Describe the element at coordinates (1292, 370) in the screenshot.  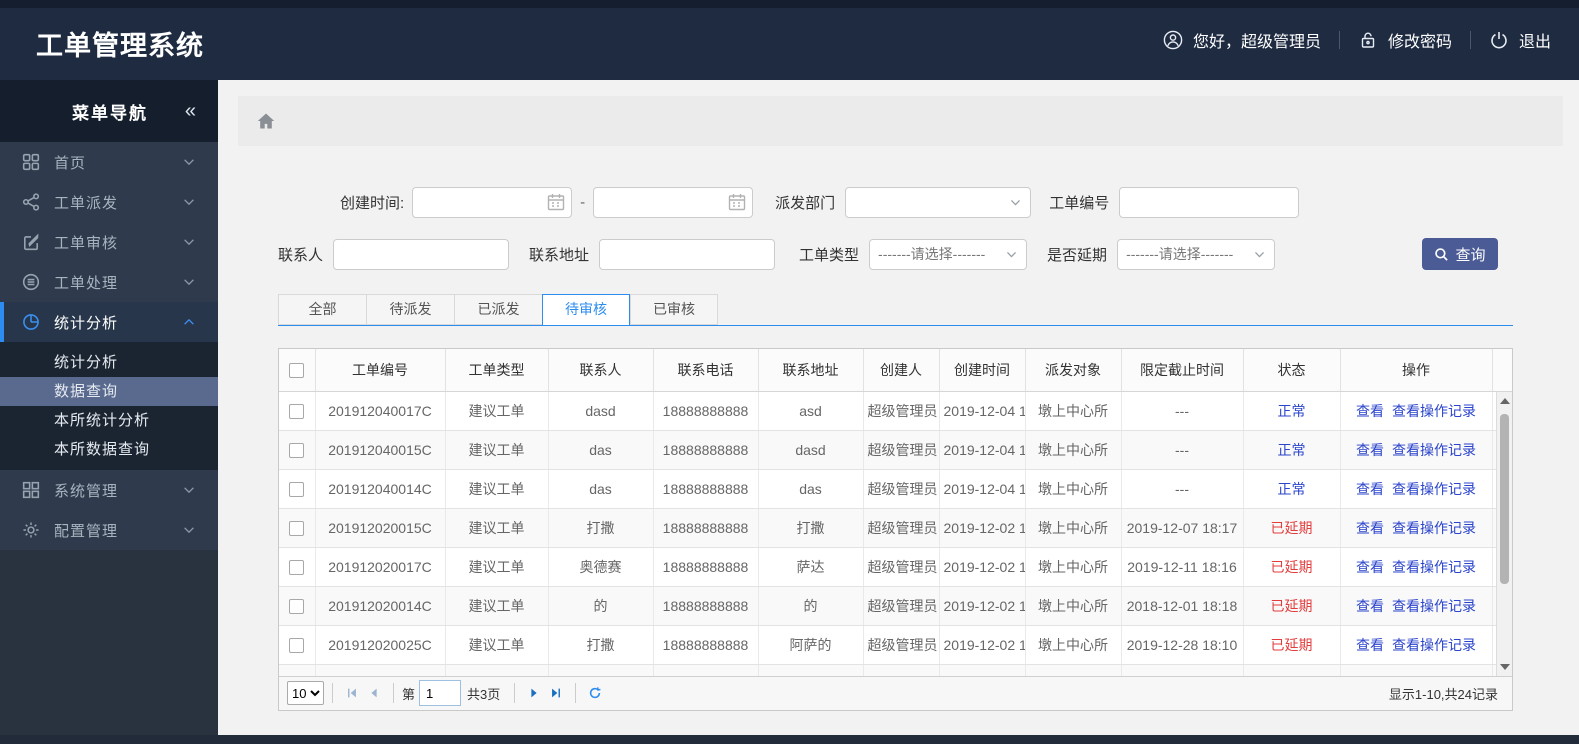
I see `column-header: 状态` at that location.